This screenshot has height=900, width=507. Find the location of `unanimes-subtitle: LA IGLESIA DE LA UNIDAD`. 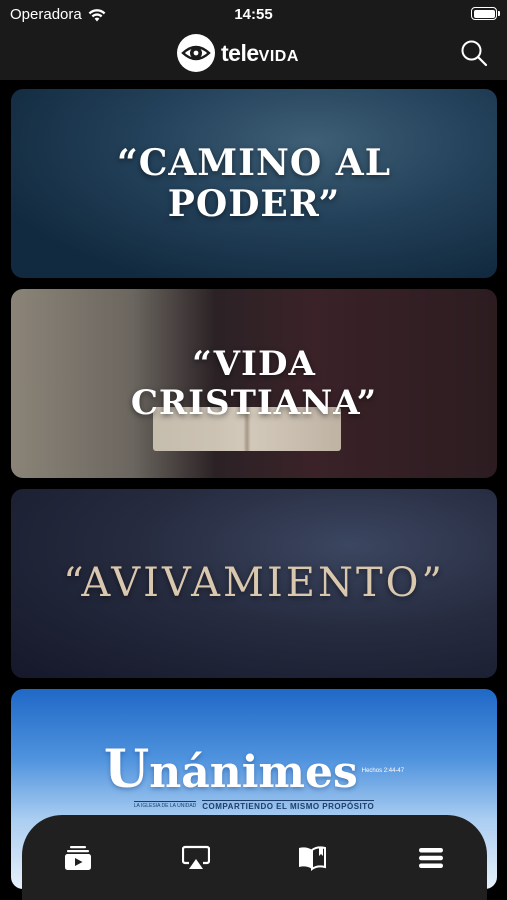

unanimes-subtitle: LA IGLESIA DE LA UNIDAD is located at coordinates (165, 805).